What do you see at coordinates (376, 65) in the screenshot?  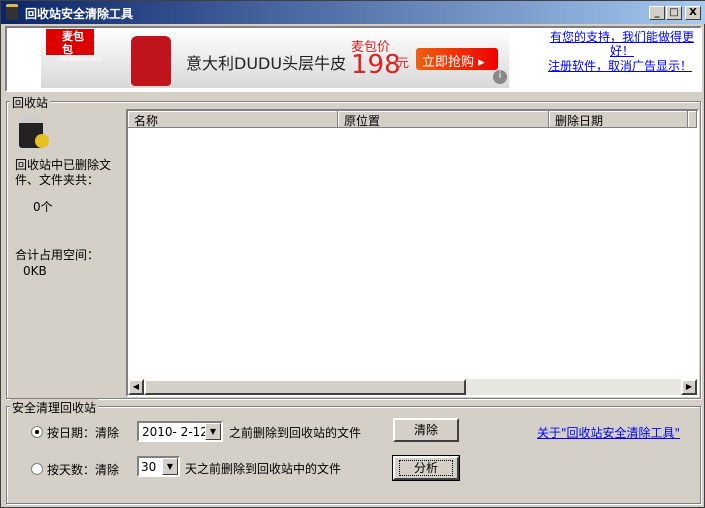 I see `ad-price: 198` at bounding box center [376, 65].